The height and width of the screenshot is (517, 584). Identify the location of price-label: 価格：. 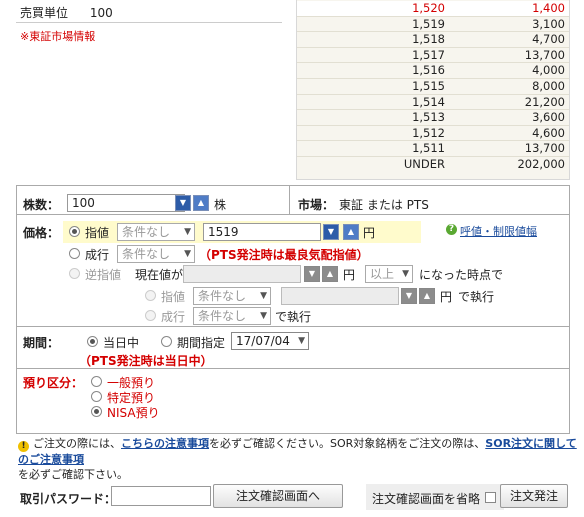
(41, 233).